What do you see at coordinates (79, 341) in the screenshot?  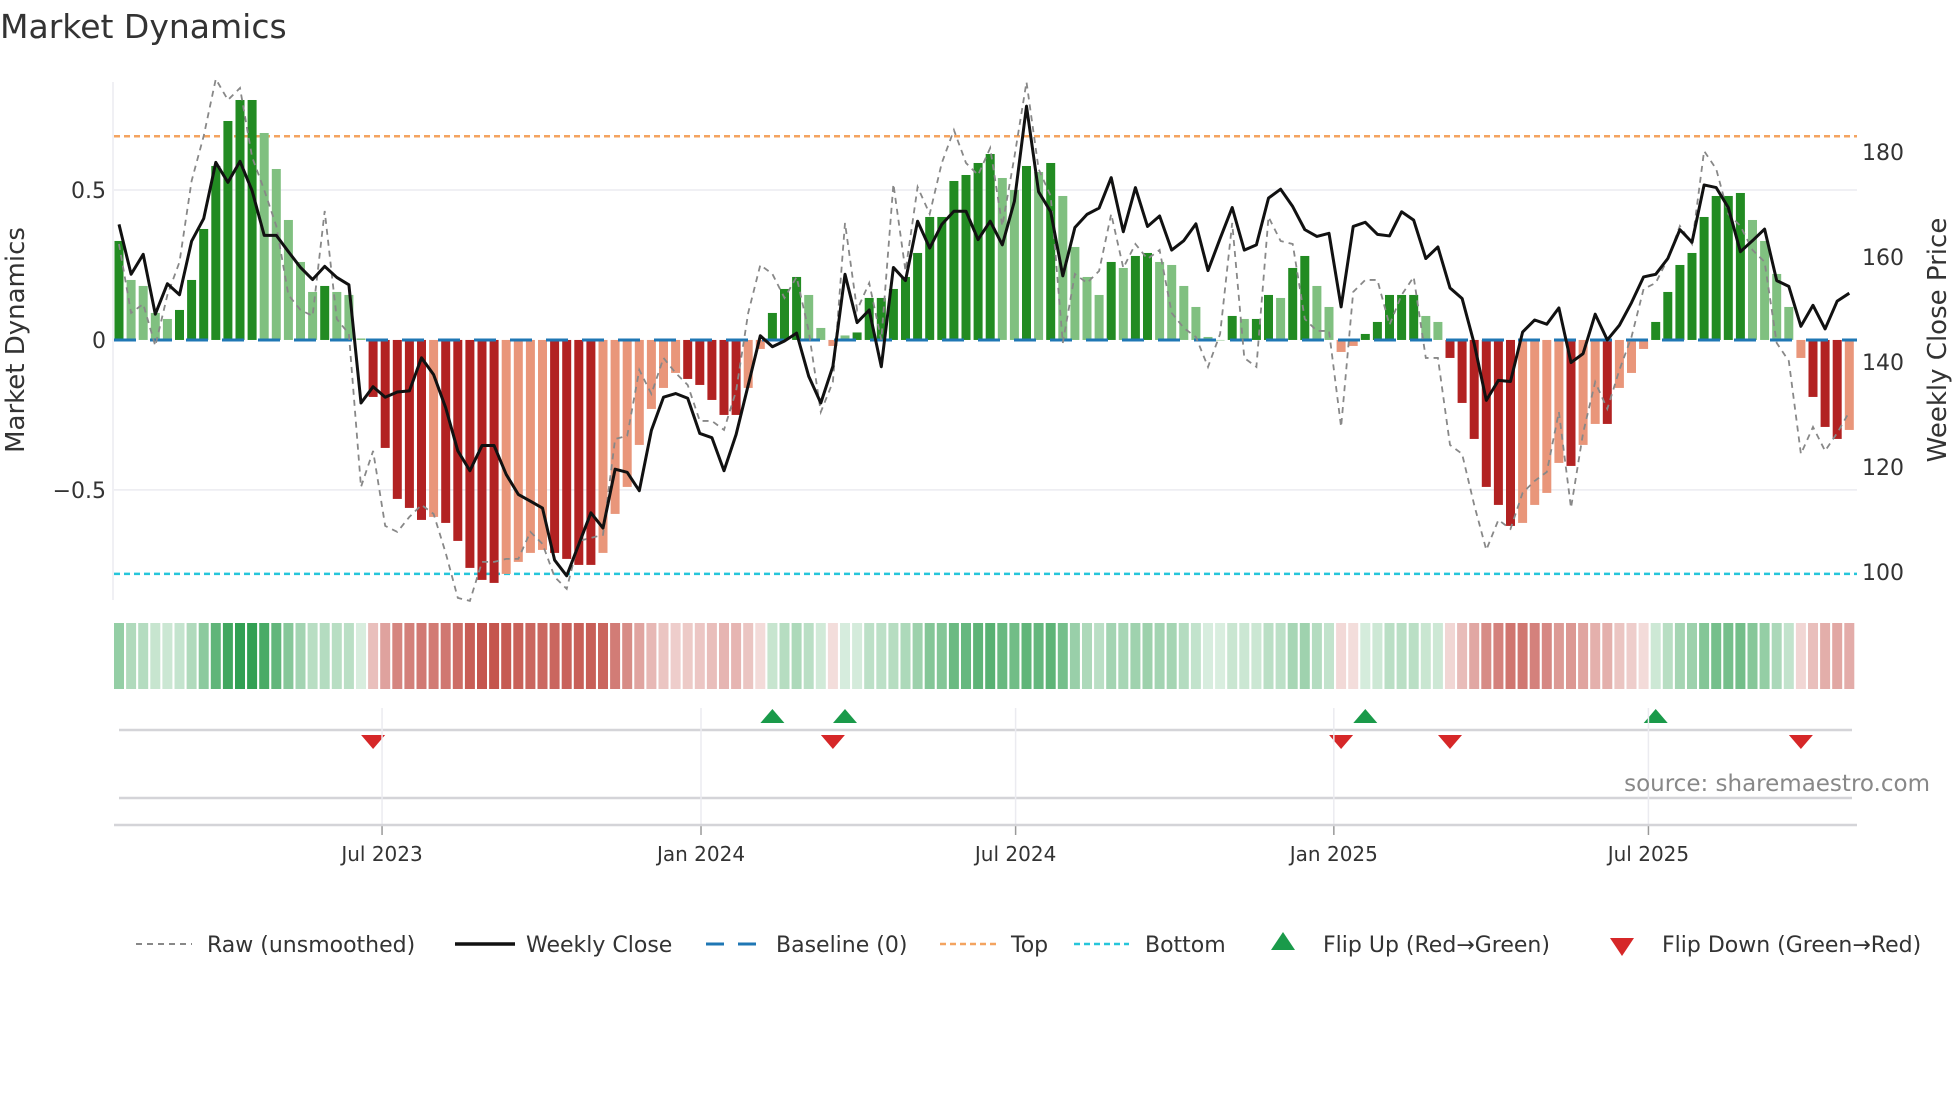 I see `y-axis-ticks: 0.5 0 −0.5` at bounding box center [79, 341].